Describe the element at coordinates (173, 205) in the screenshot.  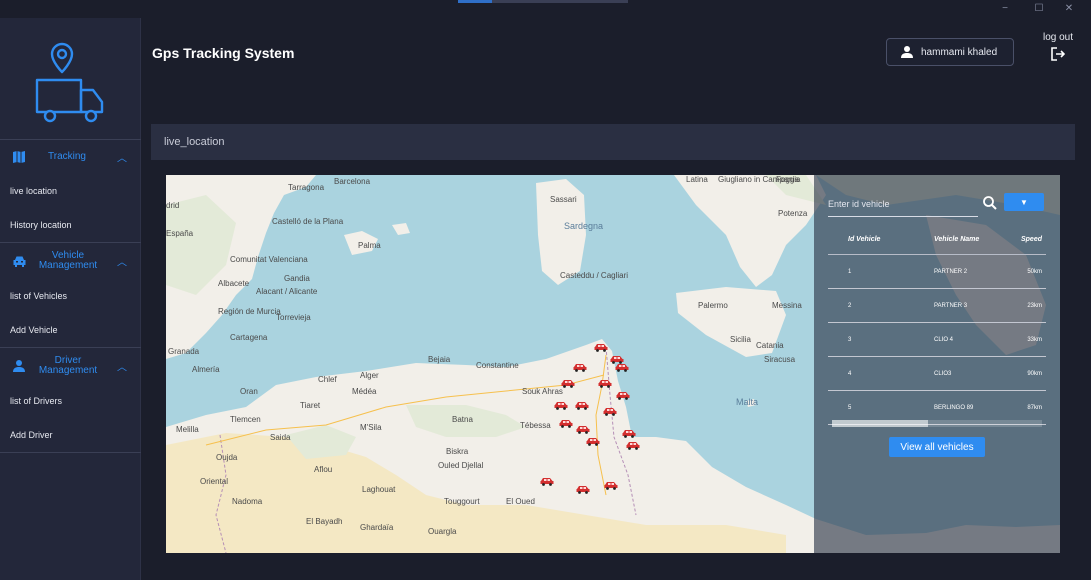
I see `map-label: drid` at that location.